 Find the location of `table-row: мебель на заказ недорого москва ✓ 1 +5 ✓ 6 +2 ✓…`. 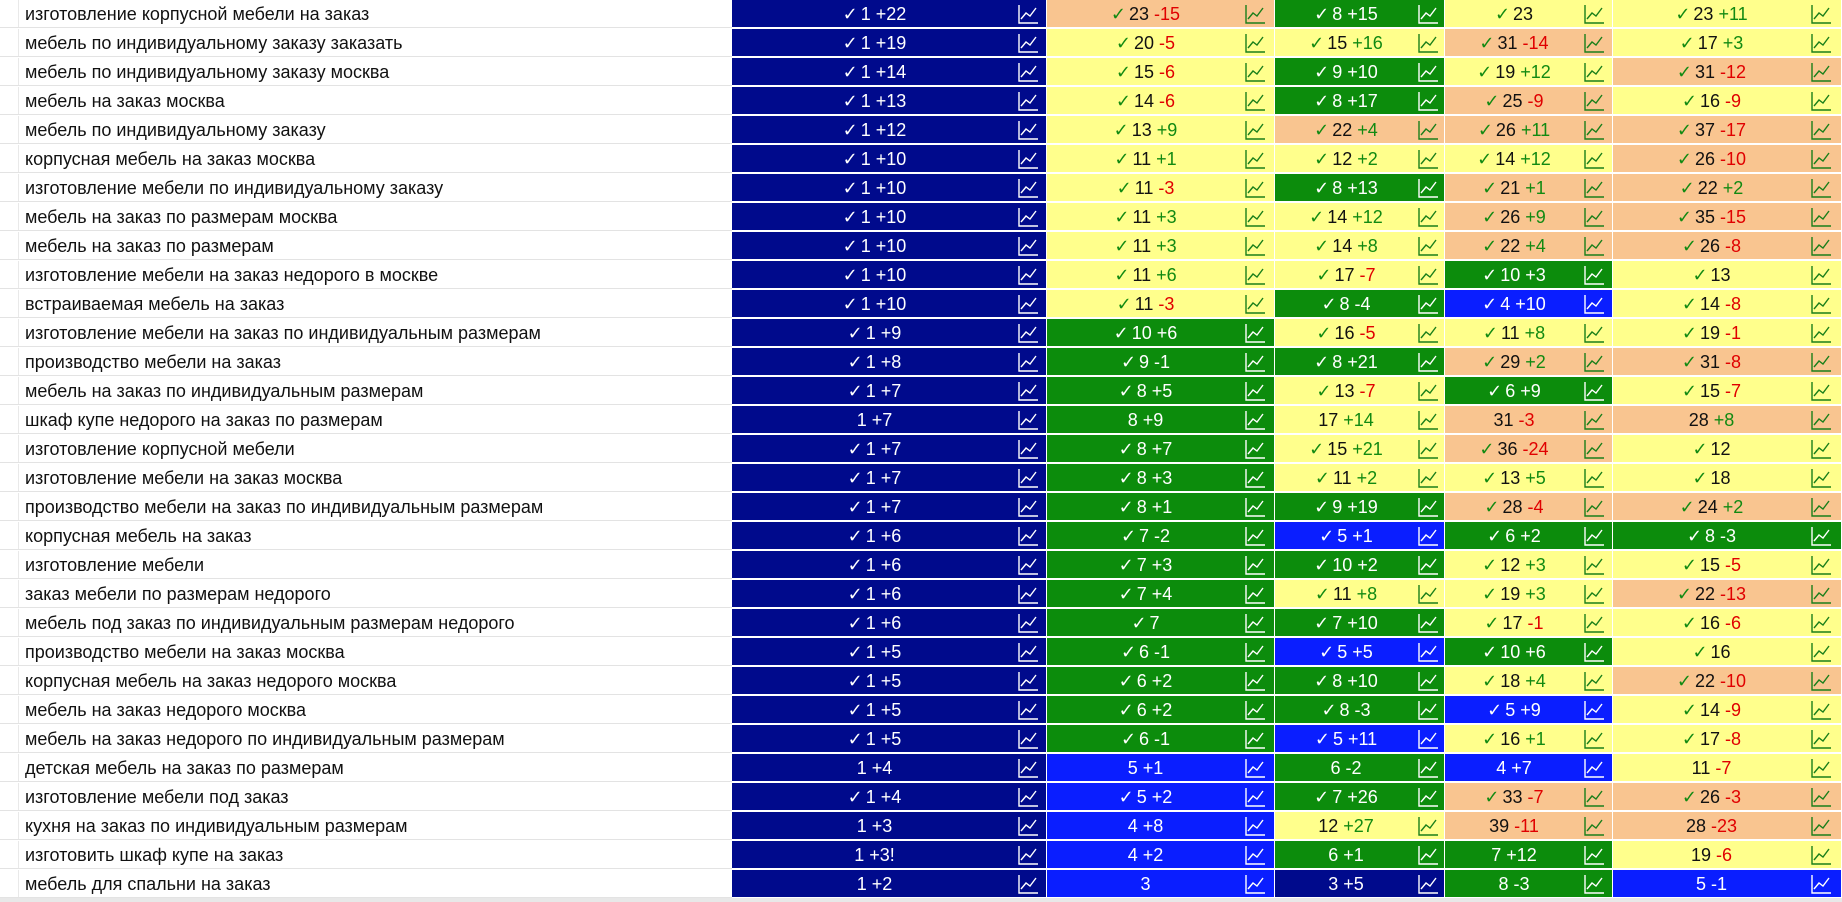

table-row: мебель на заказ недорого москва ✓ 1 +5 ✓ 6 +2 ✓… is located at coordinates (921, 710).